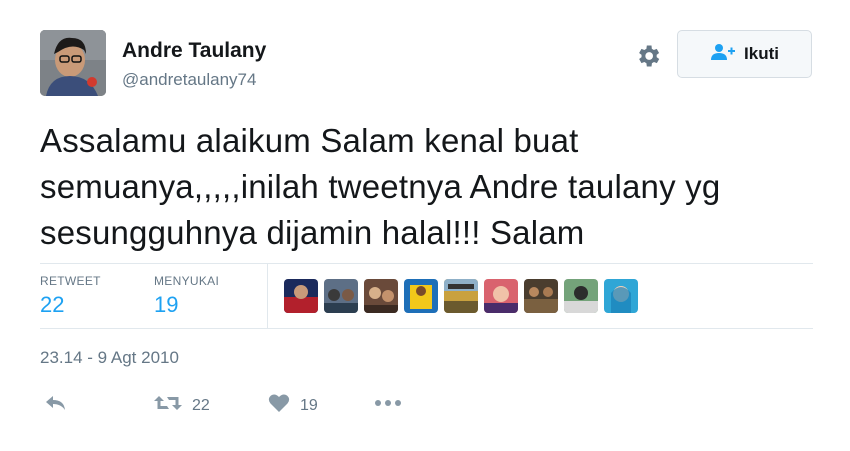 The height and width of the screenshot is (451, 850). What do you see at coordinates (189, 80) in the screenshot?
I see `user-handle: @andretaulany74` at bounding box center [189, 80].